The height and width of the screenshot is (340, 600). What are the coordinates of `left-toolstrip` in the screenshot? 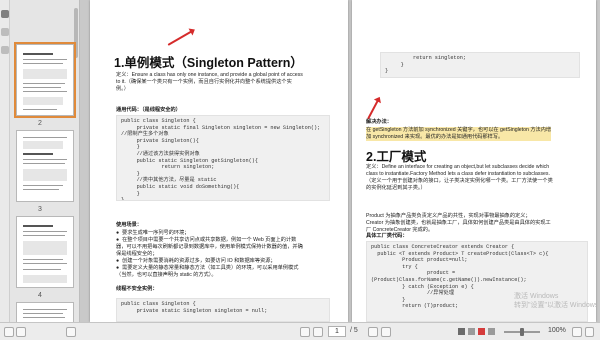 It's located at (5, 170).